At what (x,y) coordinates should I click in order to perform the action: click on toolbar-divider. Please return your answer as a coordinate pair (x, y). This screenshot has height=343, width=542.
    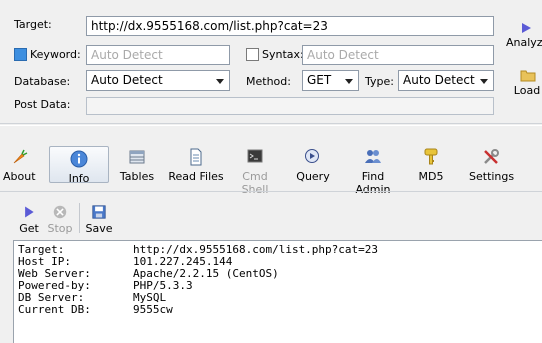
    Looking at the image, I should click on (79, 218).